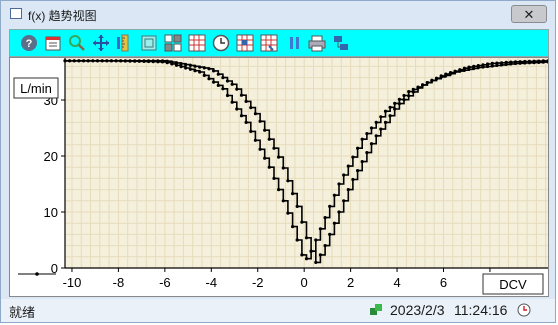 The image size is (558, 325). I want to click on pause-icon, so click(295, 43).